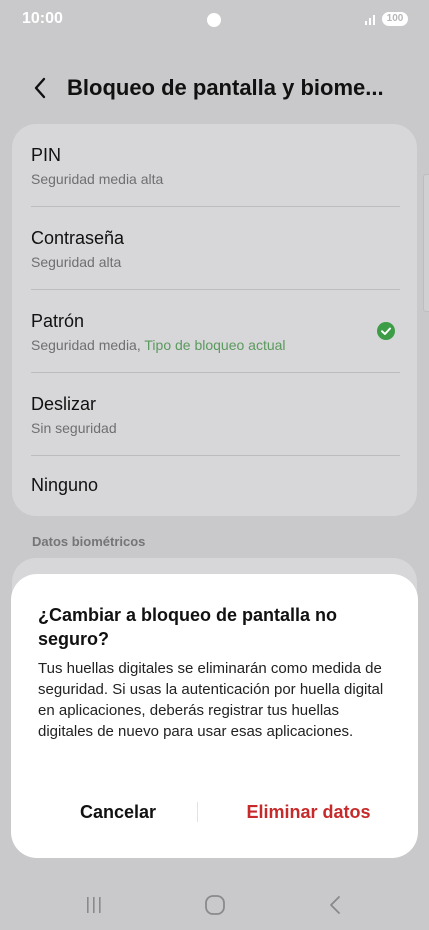 This screenshot has height=930, width=429. I want to click on option-pin: PIN Seguridad media alta, so click(214, 165).